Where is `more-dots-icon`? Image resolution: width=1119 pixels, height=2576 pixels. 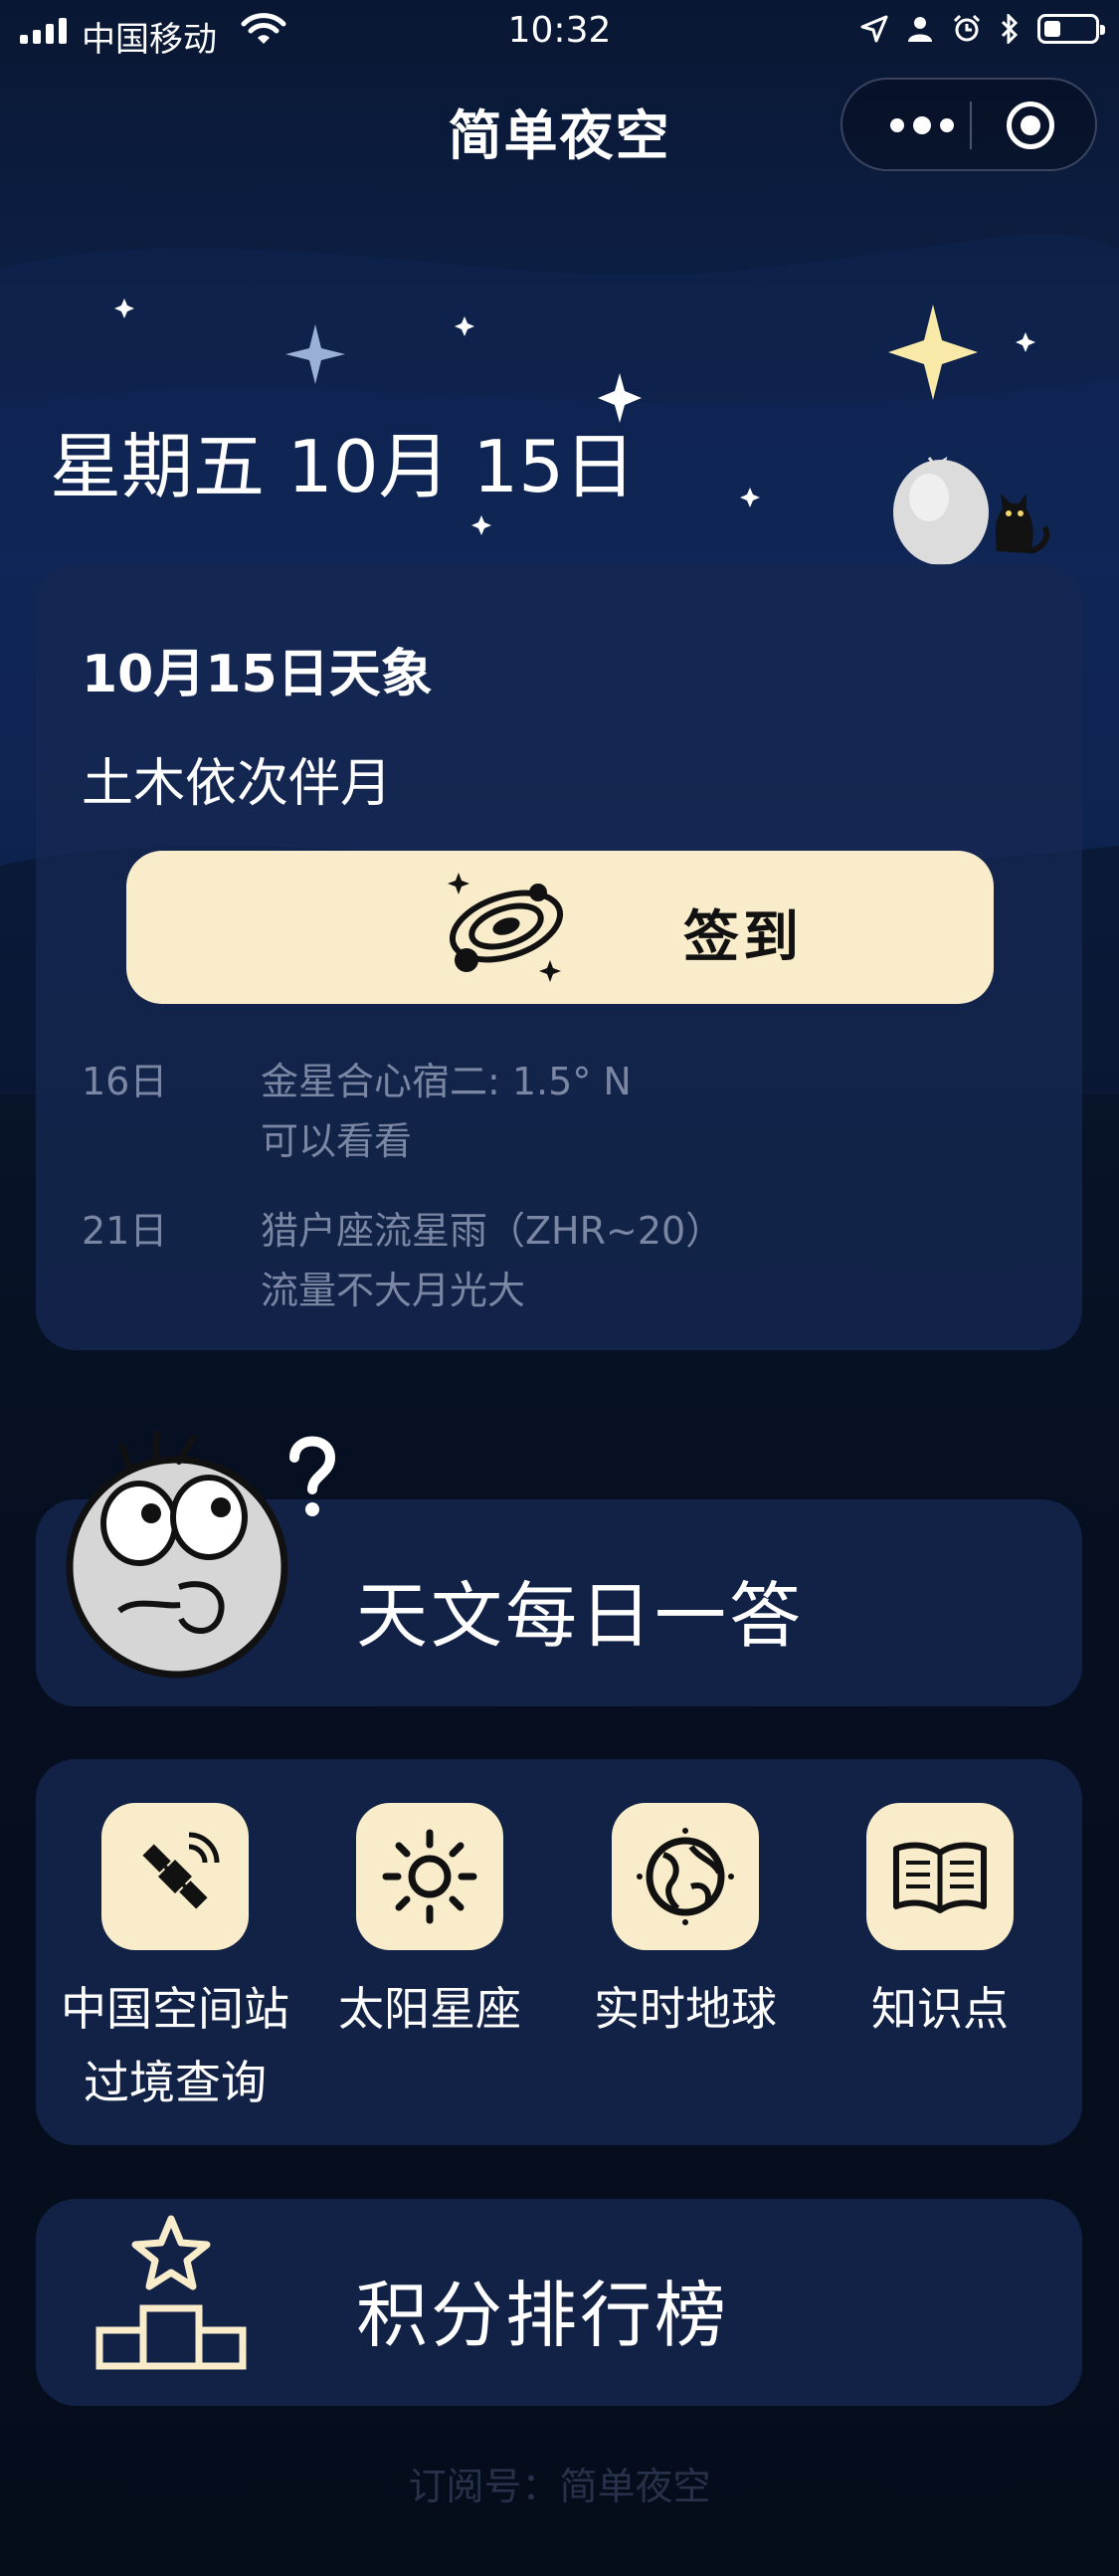
more-dots-icon is located at coordinates (922, 125).